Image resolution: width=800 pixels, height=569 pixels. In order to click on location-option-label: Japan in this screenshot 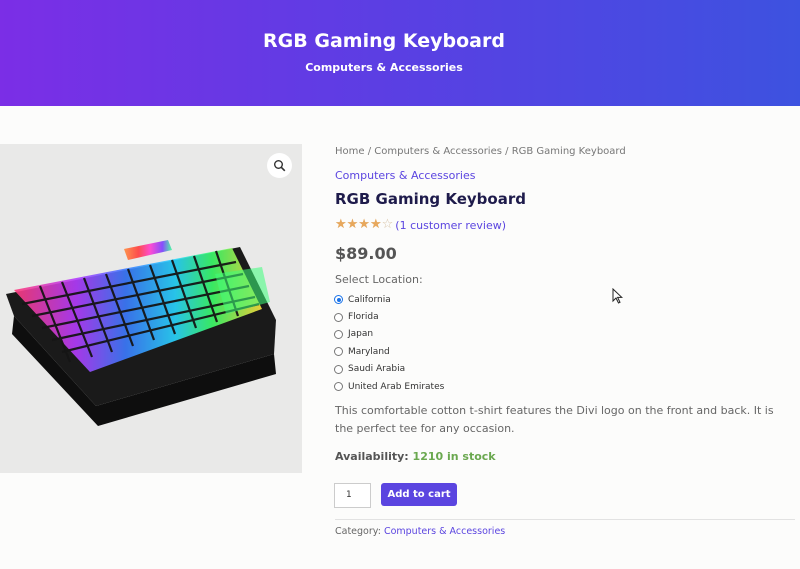, I will do `click(361, 334)`.